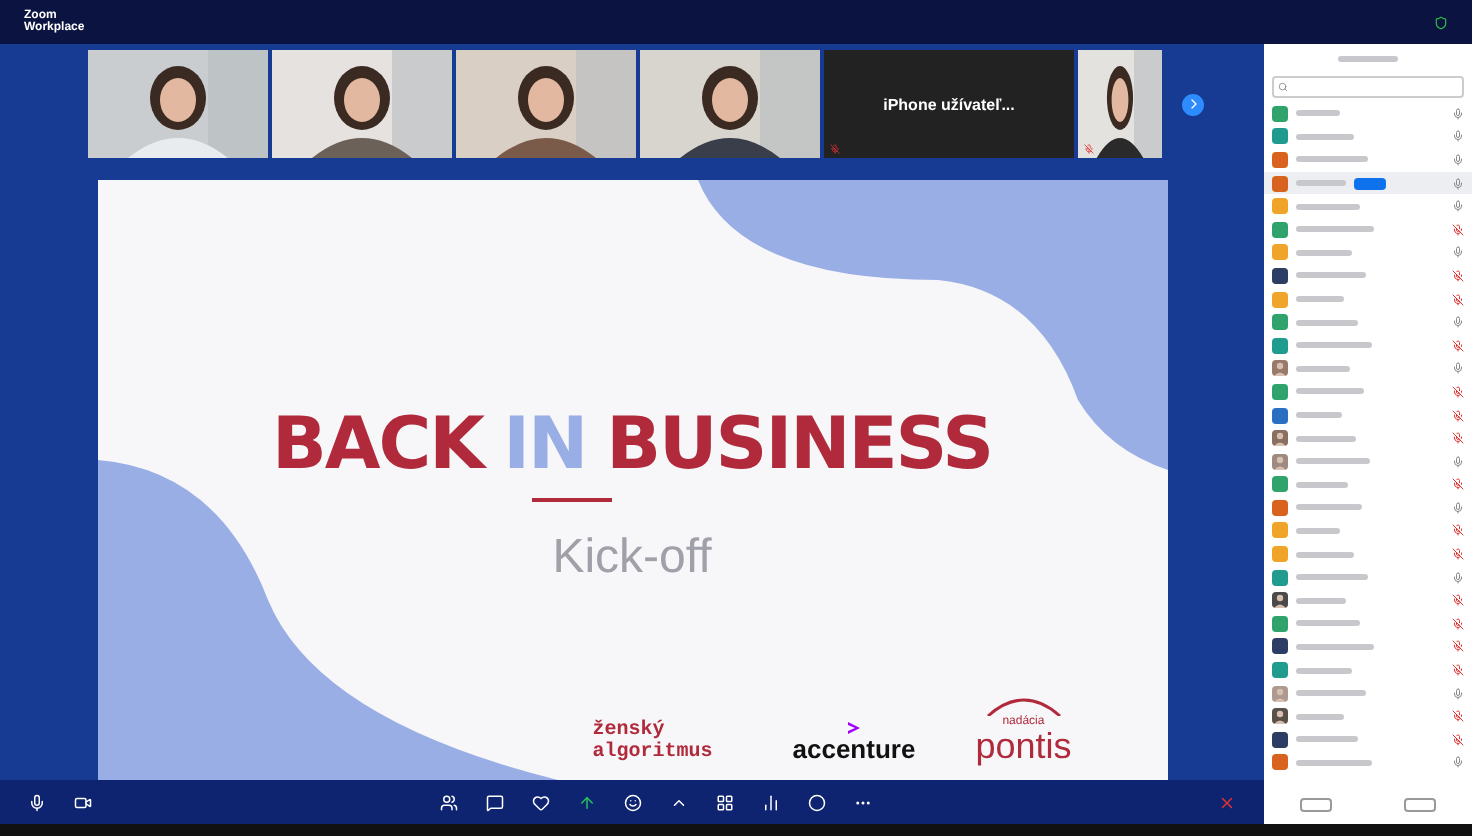  I want to click on share-button, so click(586, 802).